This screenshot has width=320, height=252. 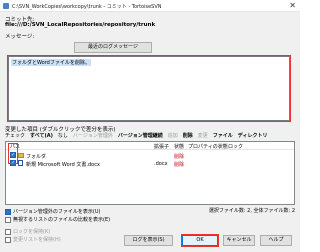 What do you see at coordinates (8, 231) in the screenshot?
I see `keep-locks-checkbox` at bounding box center [8, 231].